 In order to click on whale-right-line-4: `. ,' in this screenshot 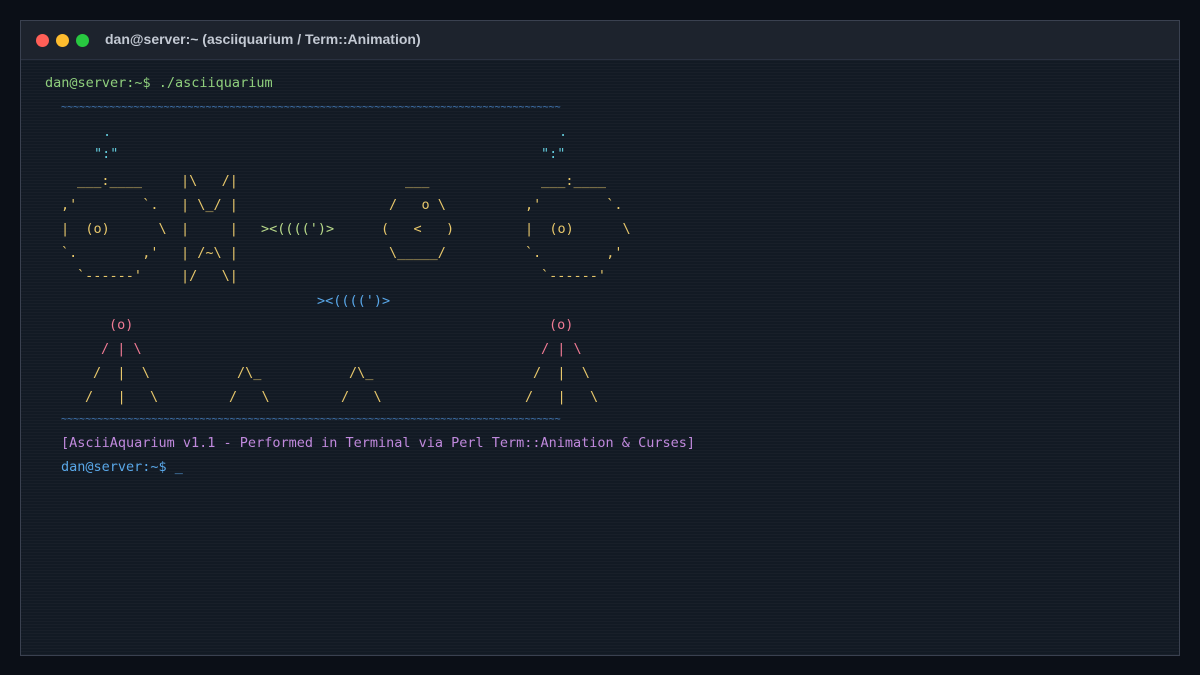, I will do `click(574, 253)`.